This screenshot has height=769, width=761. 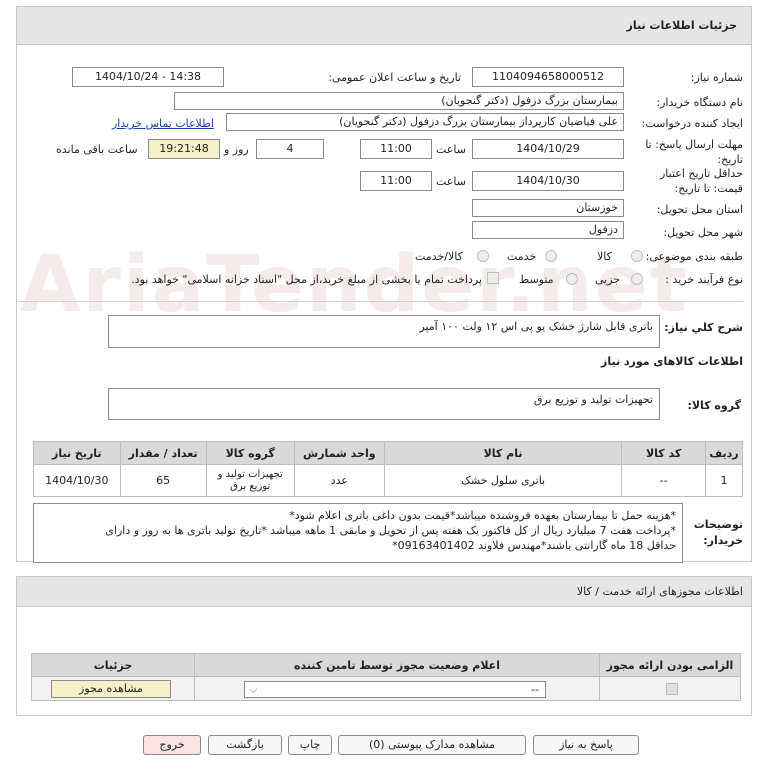 I want to click on license-required-checkbox, so click(x=672, y=689).